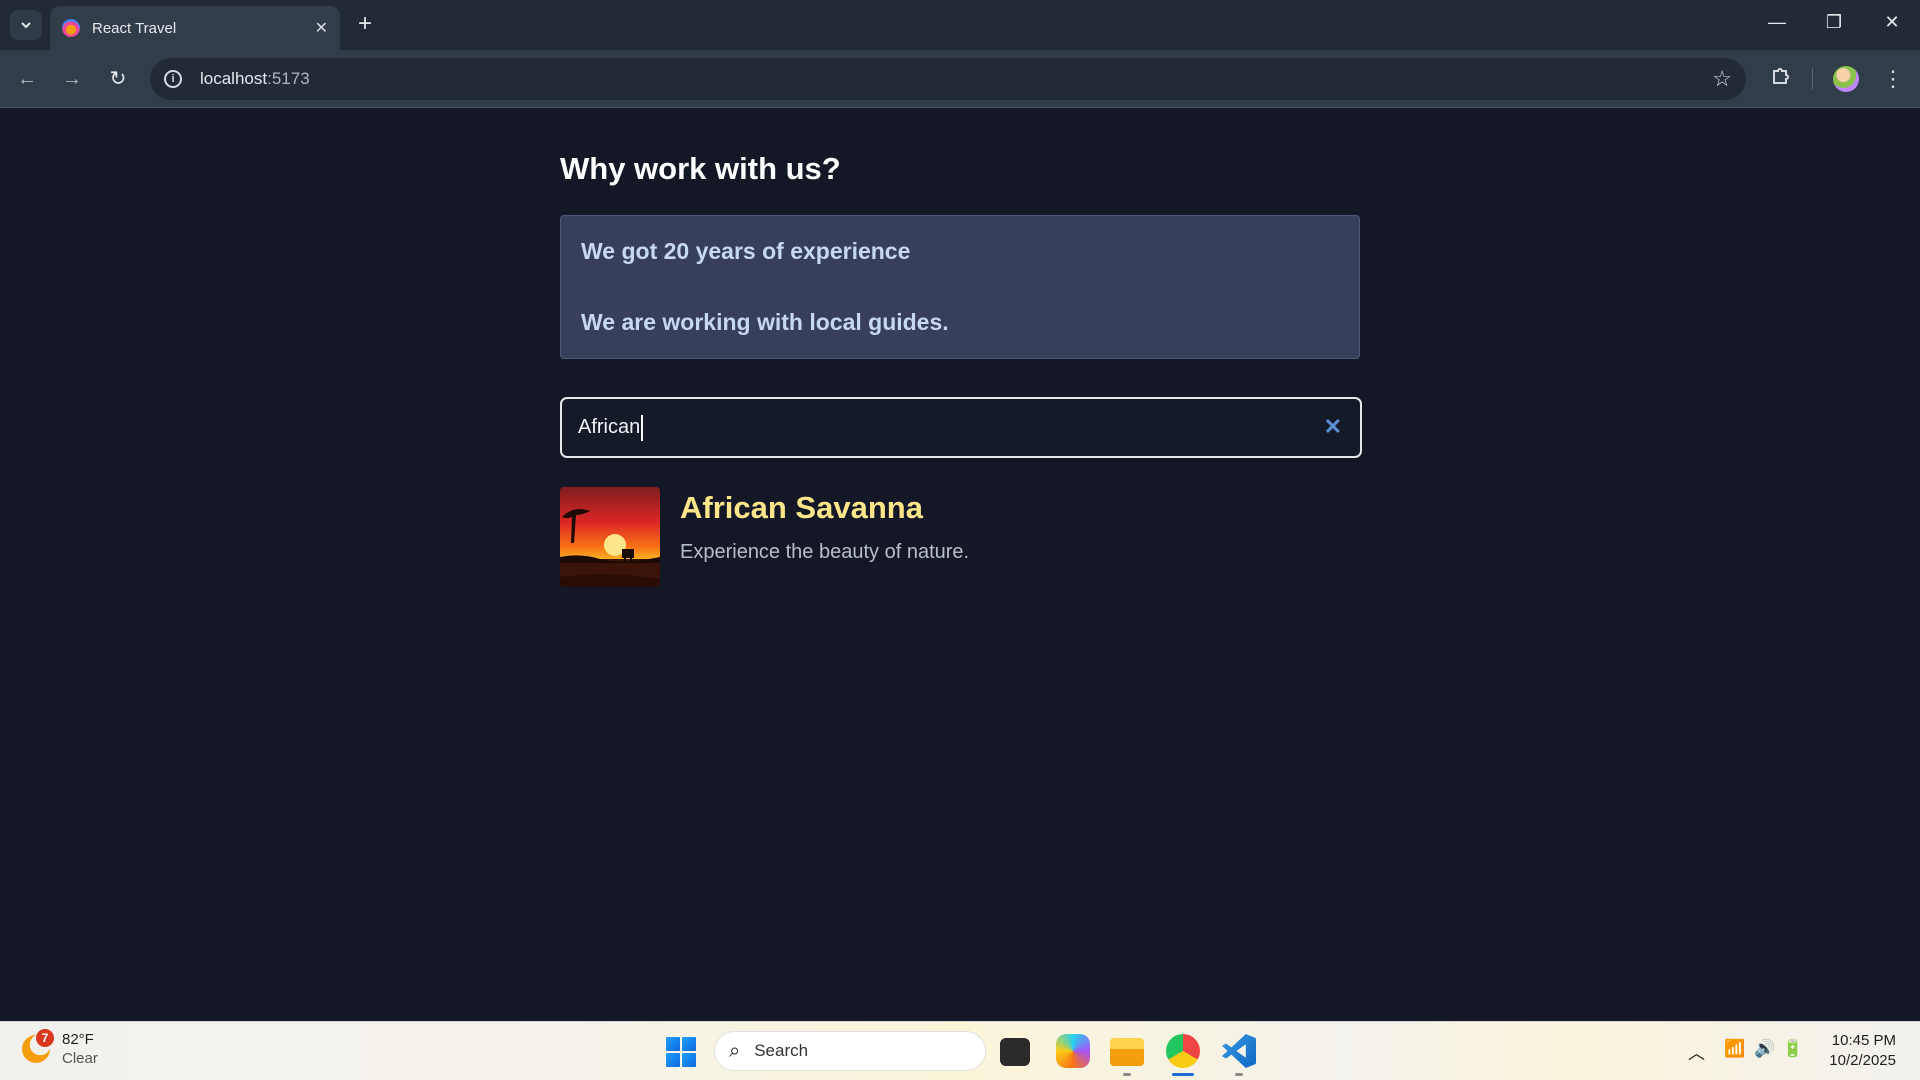 This screenshot has width=1920, height=1080. I want to click on battery-icon: 🔋, so click(1792, 1049).